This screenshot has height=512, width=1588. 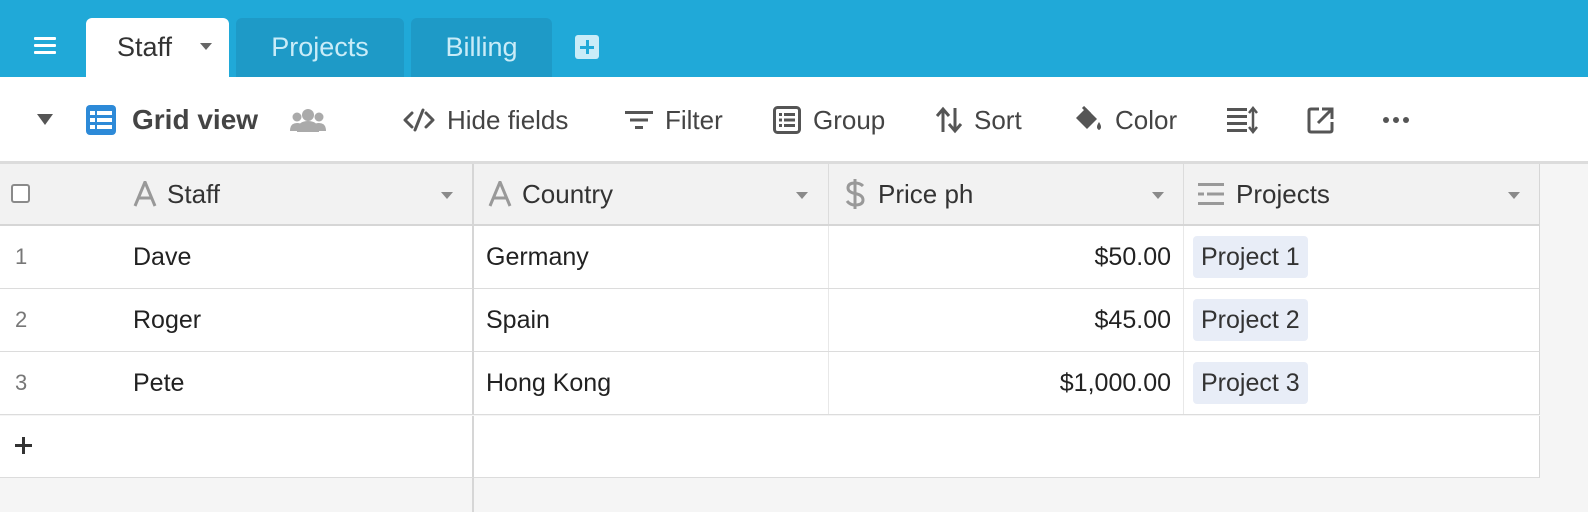 What do you see at coordinates (194, 193) in the screenshot?
I see `column-header-label: Staff` at bounding box center [194, 193].